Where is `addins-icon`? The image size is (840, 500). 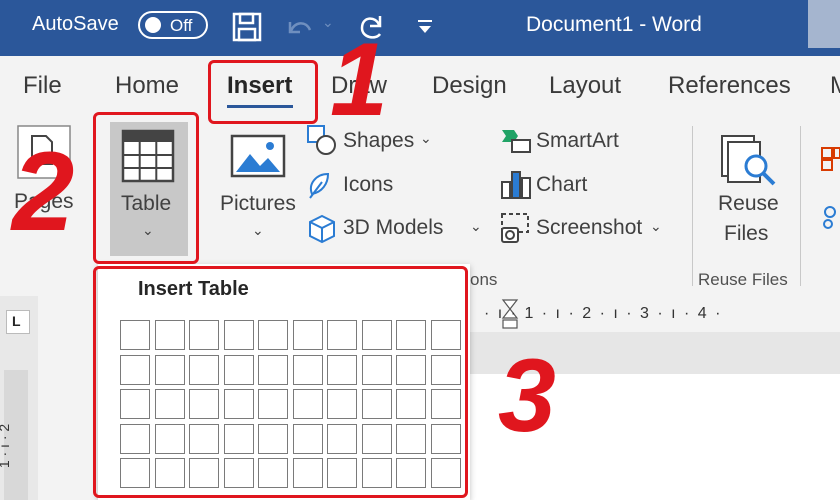 addins-icon is located at coordinates (830, 160).